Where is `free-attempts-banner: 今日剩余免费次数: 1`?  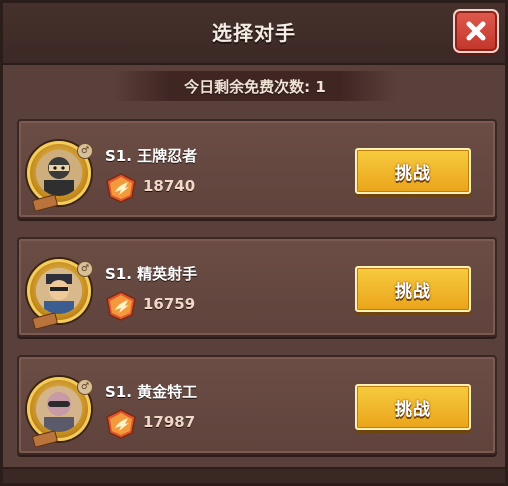
free-attempts-banner: 今日剩余免费次数: 1 is located at coordinates (255, 86).